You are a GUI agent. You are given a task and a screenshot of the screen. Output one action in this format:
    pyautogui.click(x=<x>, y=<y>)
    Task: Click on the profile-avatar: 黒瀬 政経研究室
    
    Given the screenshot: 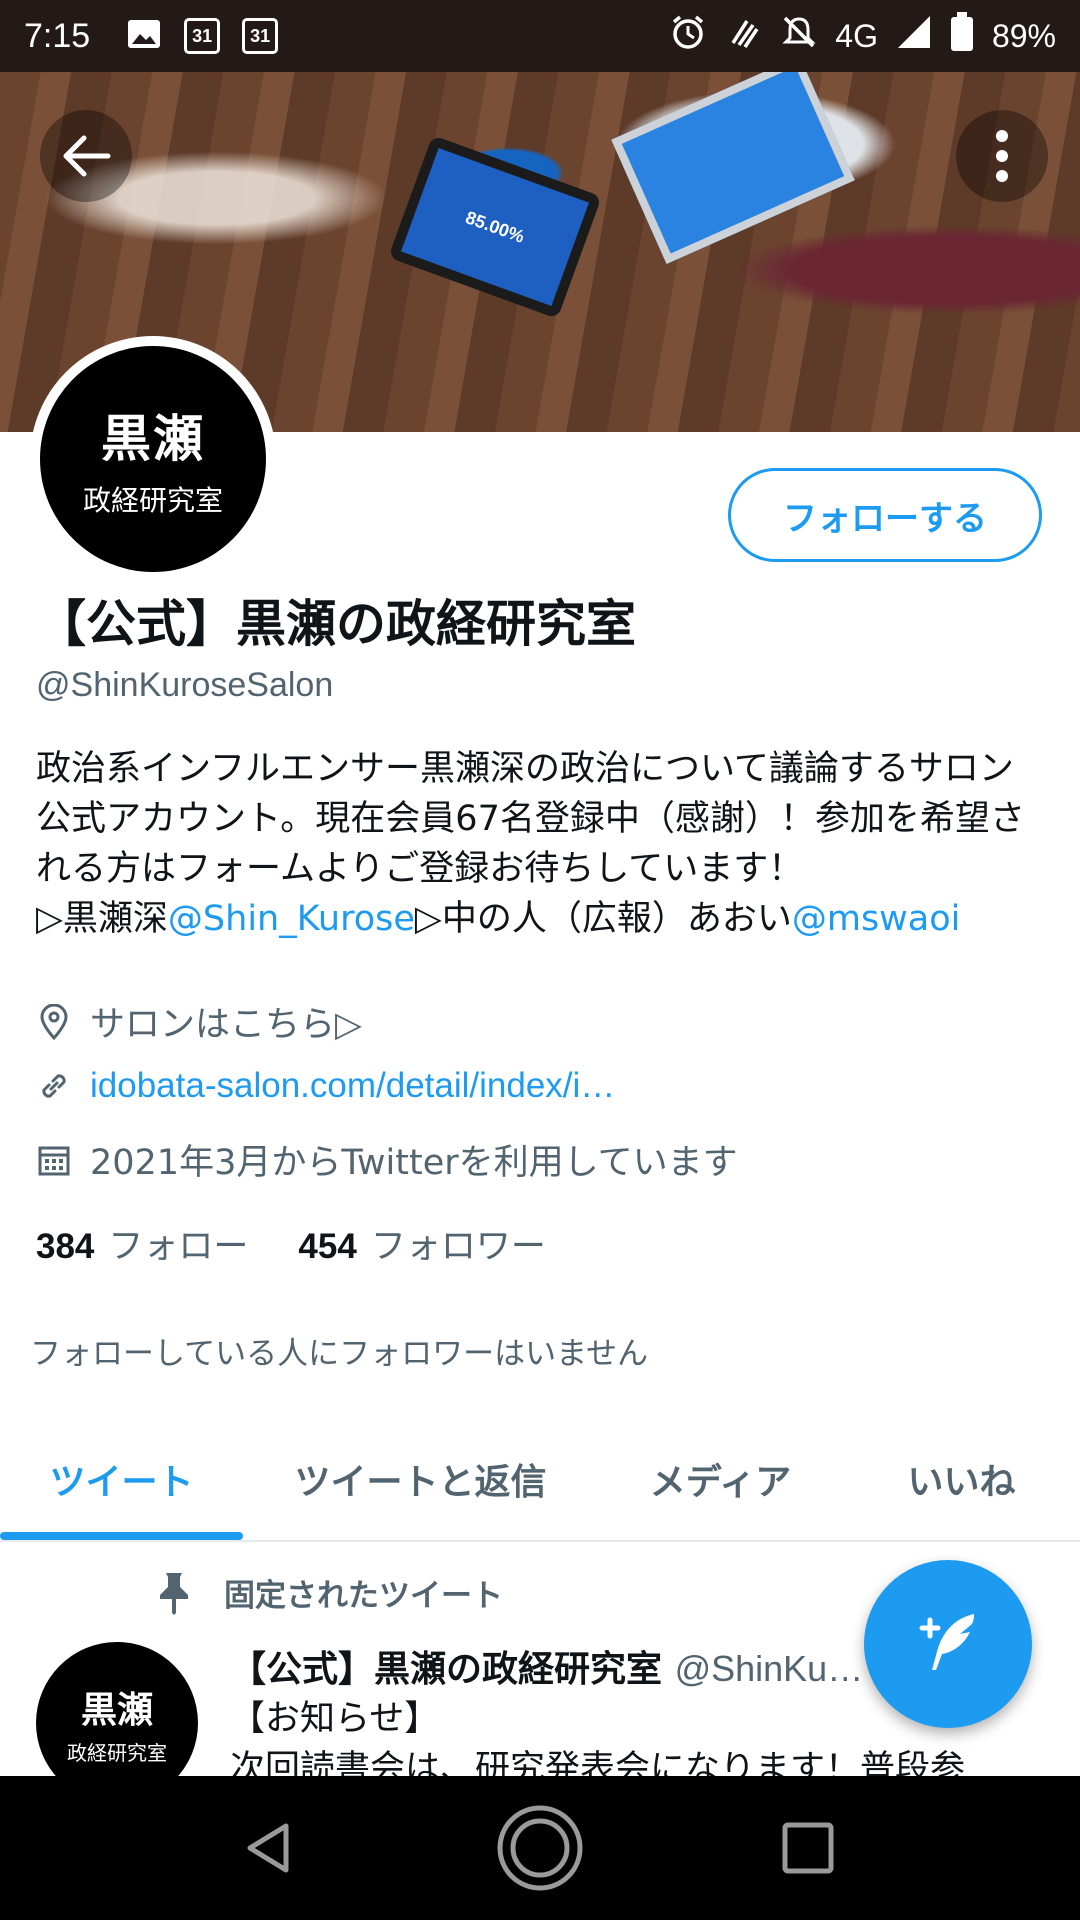 What is the action you would take?
    pyautogui.click(x=153, y=459)
    